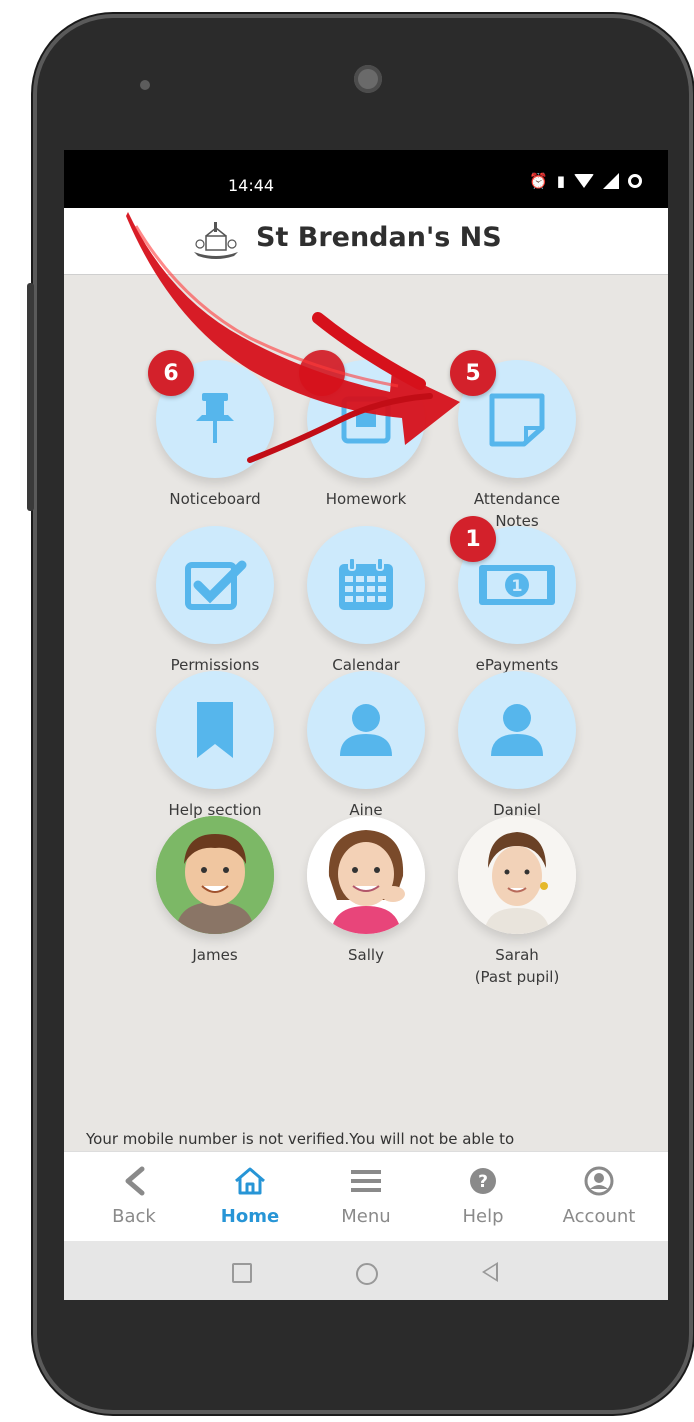 The image size is (694, 1422). I want to click on school-logo-icon, so click(216, 240).